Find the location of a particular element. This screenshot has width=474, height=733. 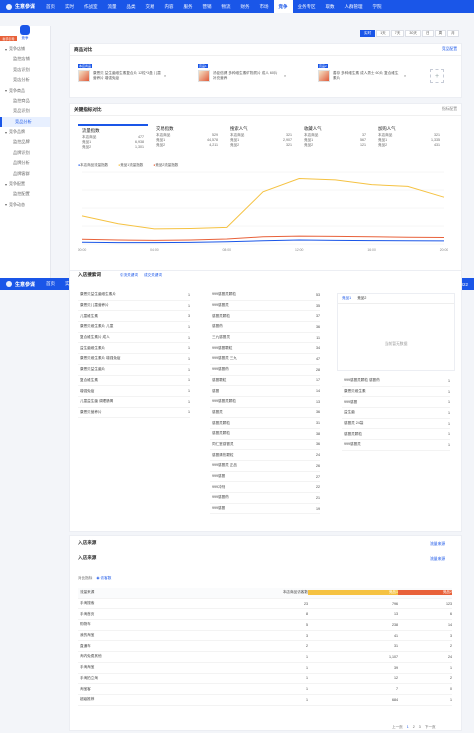

kpi-card: 加购人气 本店商品 321 竞品1 1,335 竞品2 431 is located at coordinates (409, 139).